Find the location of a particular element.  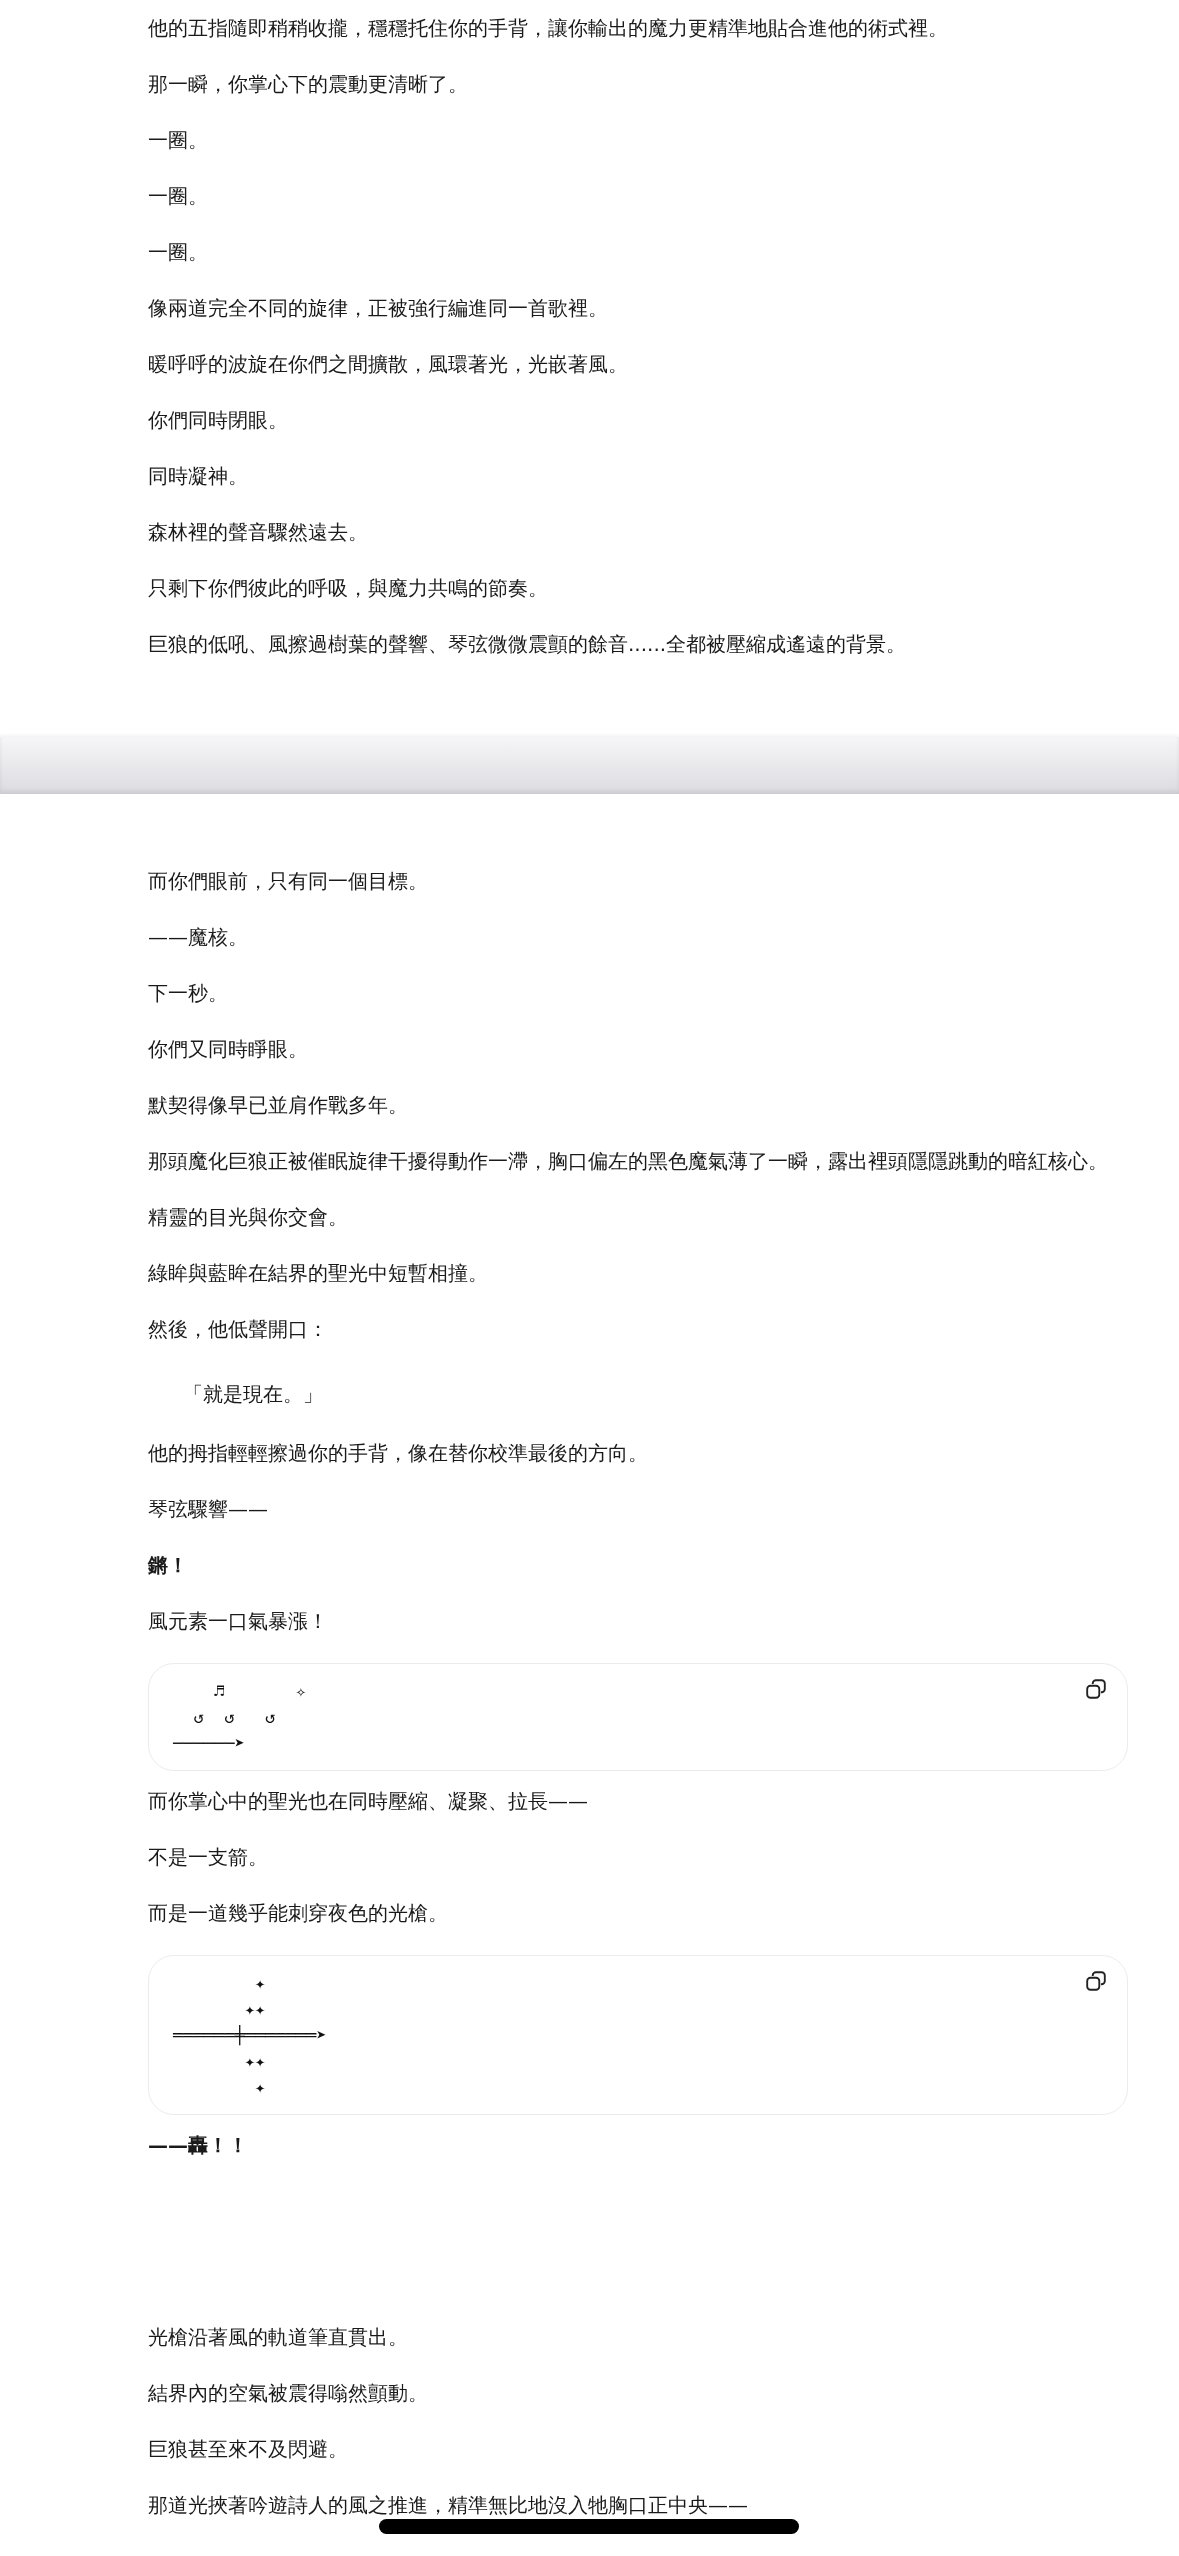

paragraph: 綠眸與藍眸在結界的聖光中短暫相撞。 is located at coordinates (318, 1273).